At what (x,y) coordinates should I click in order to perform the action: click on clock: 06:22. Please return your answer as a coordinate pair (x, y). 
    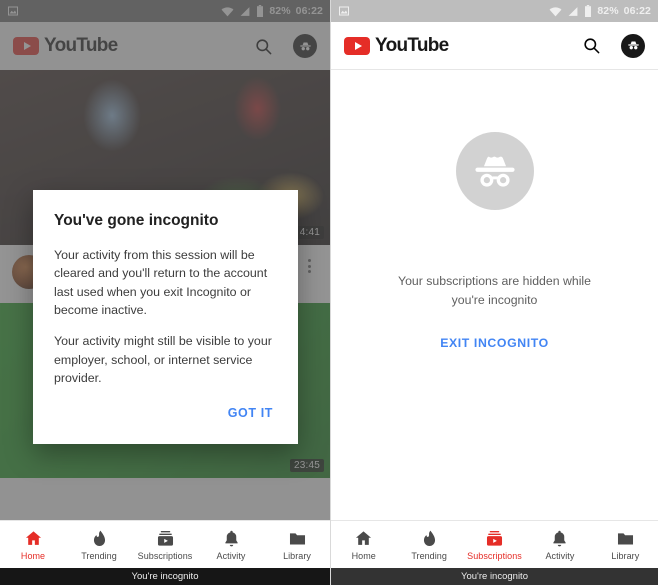
    Looking at the image, I should click on (637, 11).